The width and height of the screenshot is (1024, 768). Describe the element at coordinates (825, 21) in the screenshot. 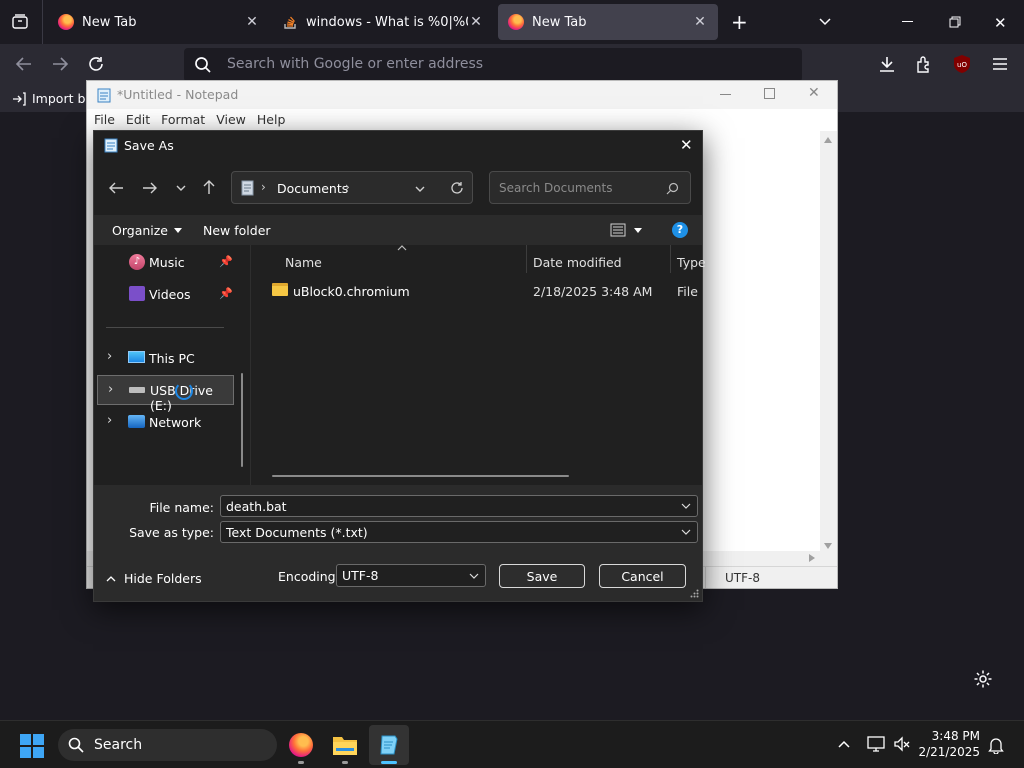

I see `list-tabs-chevron-icon` at that location.